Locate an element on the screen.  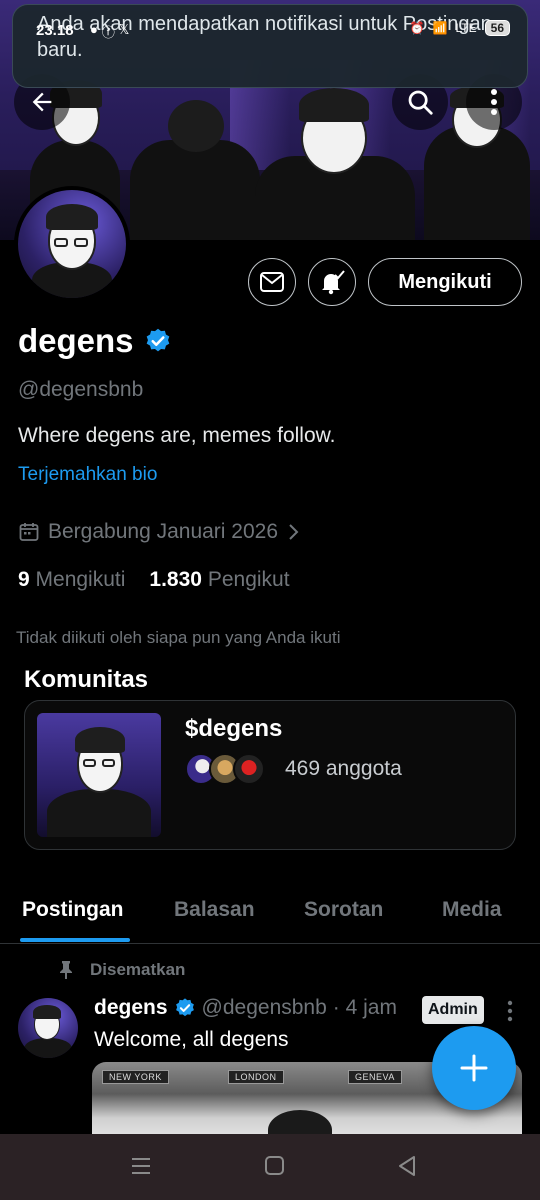
joined-date: Bergabung Januari 2026 is located at coordinates (163, 531).